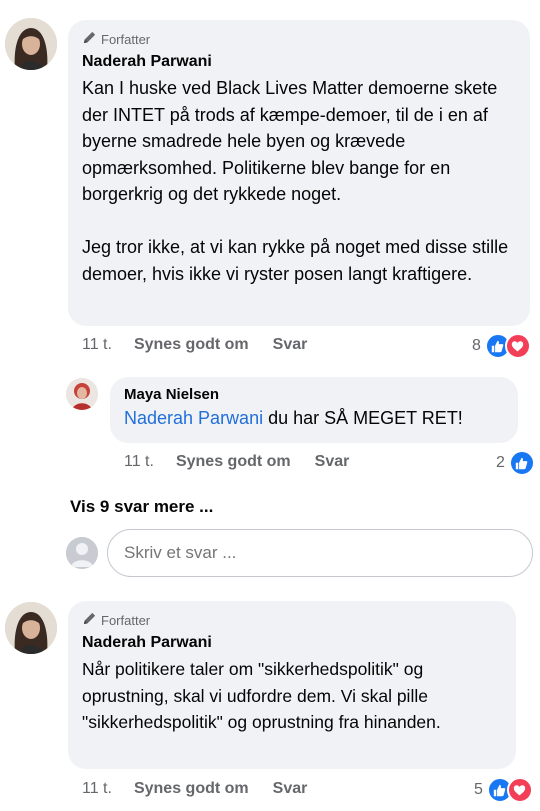  Describe the element at coordinates (332, 462) in the screenshot. I see `reply-reply-button: Svar` at that location.